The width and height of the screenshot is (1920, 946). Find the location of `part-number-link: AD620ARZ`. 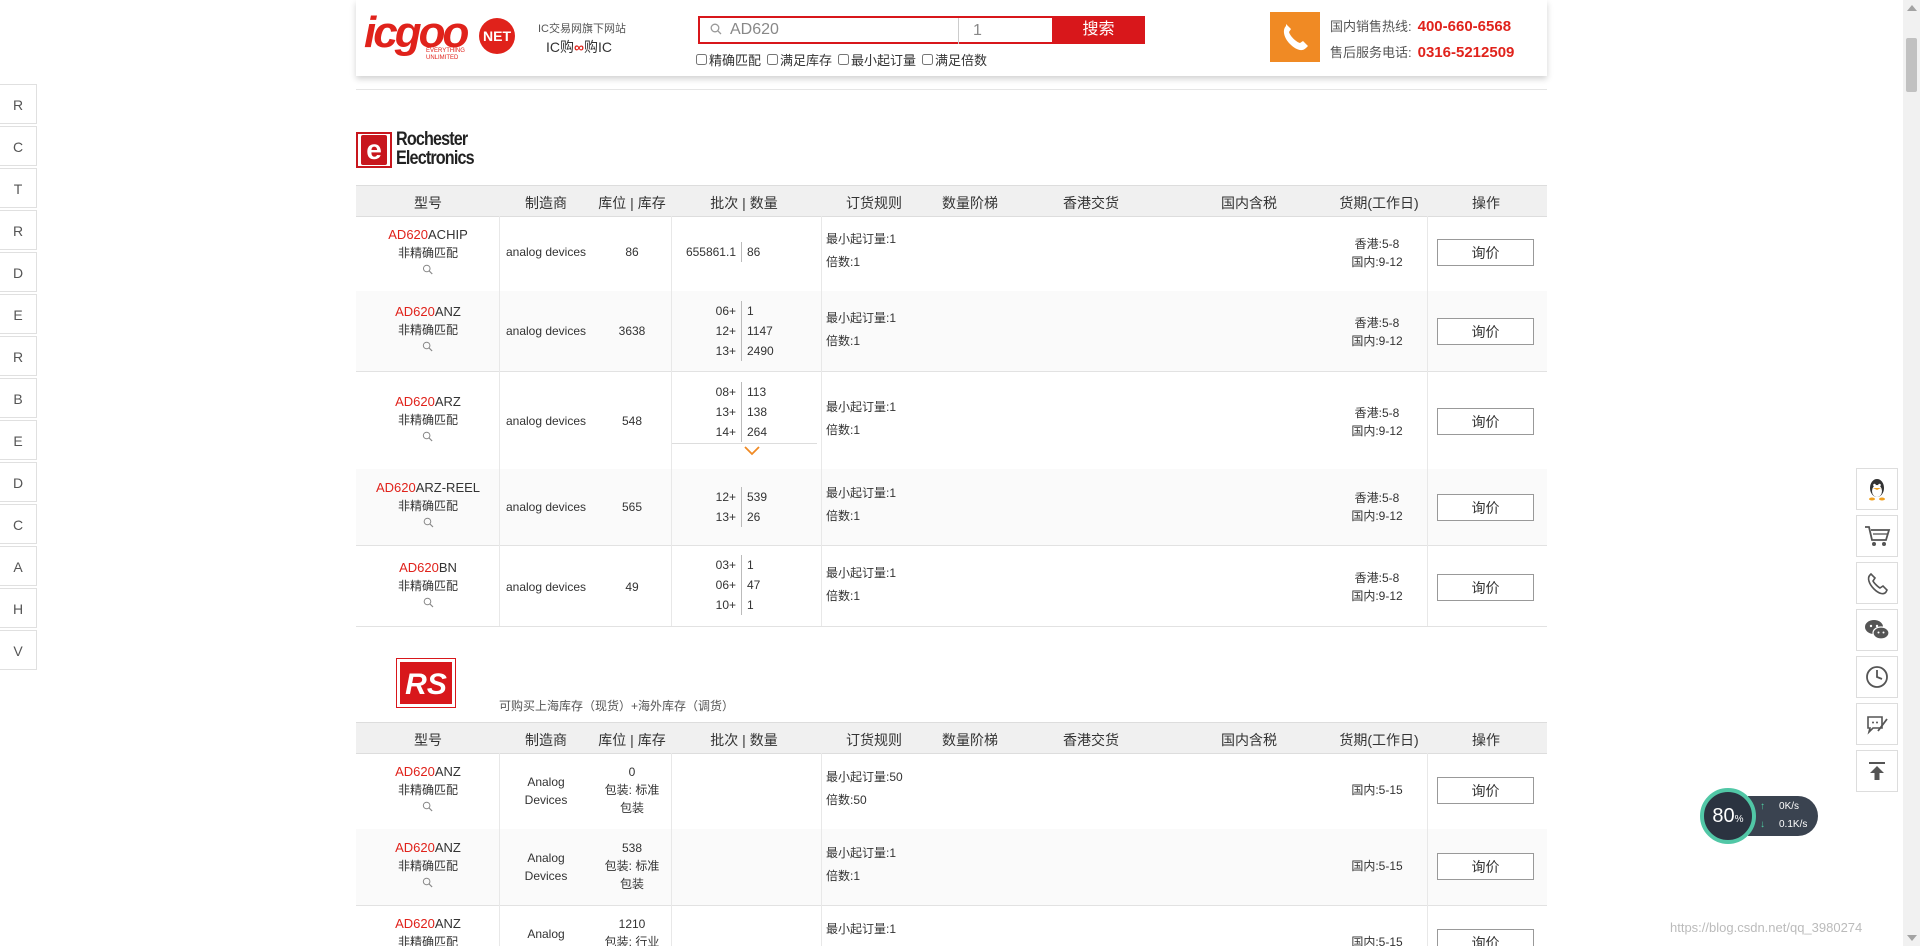

part-number-link: AD620ARZ is located at coordinates (428, 402).